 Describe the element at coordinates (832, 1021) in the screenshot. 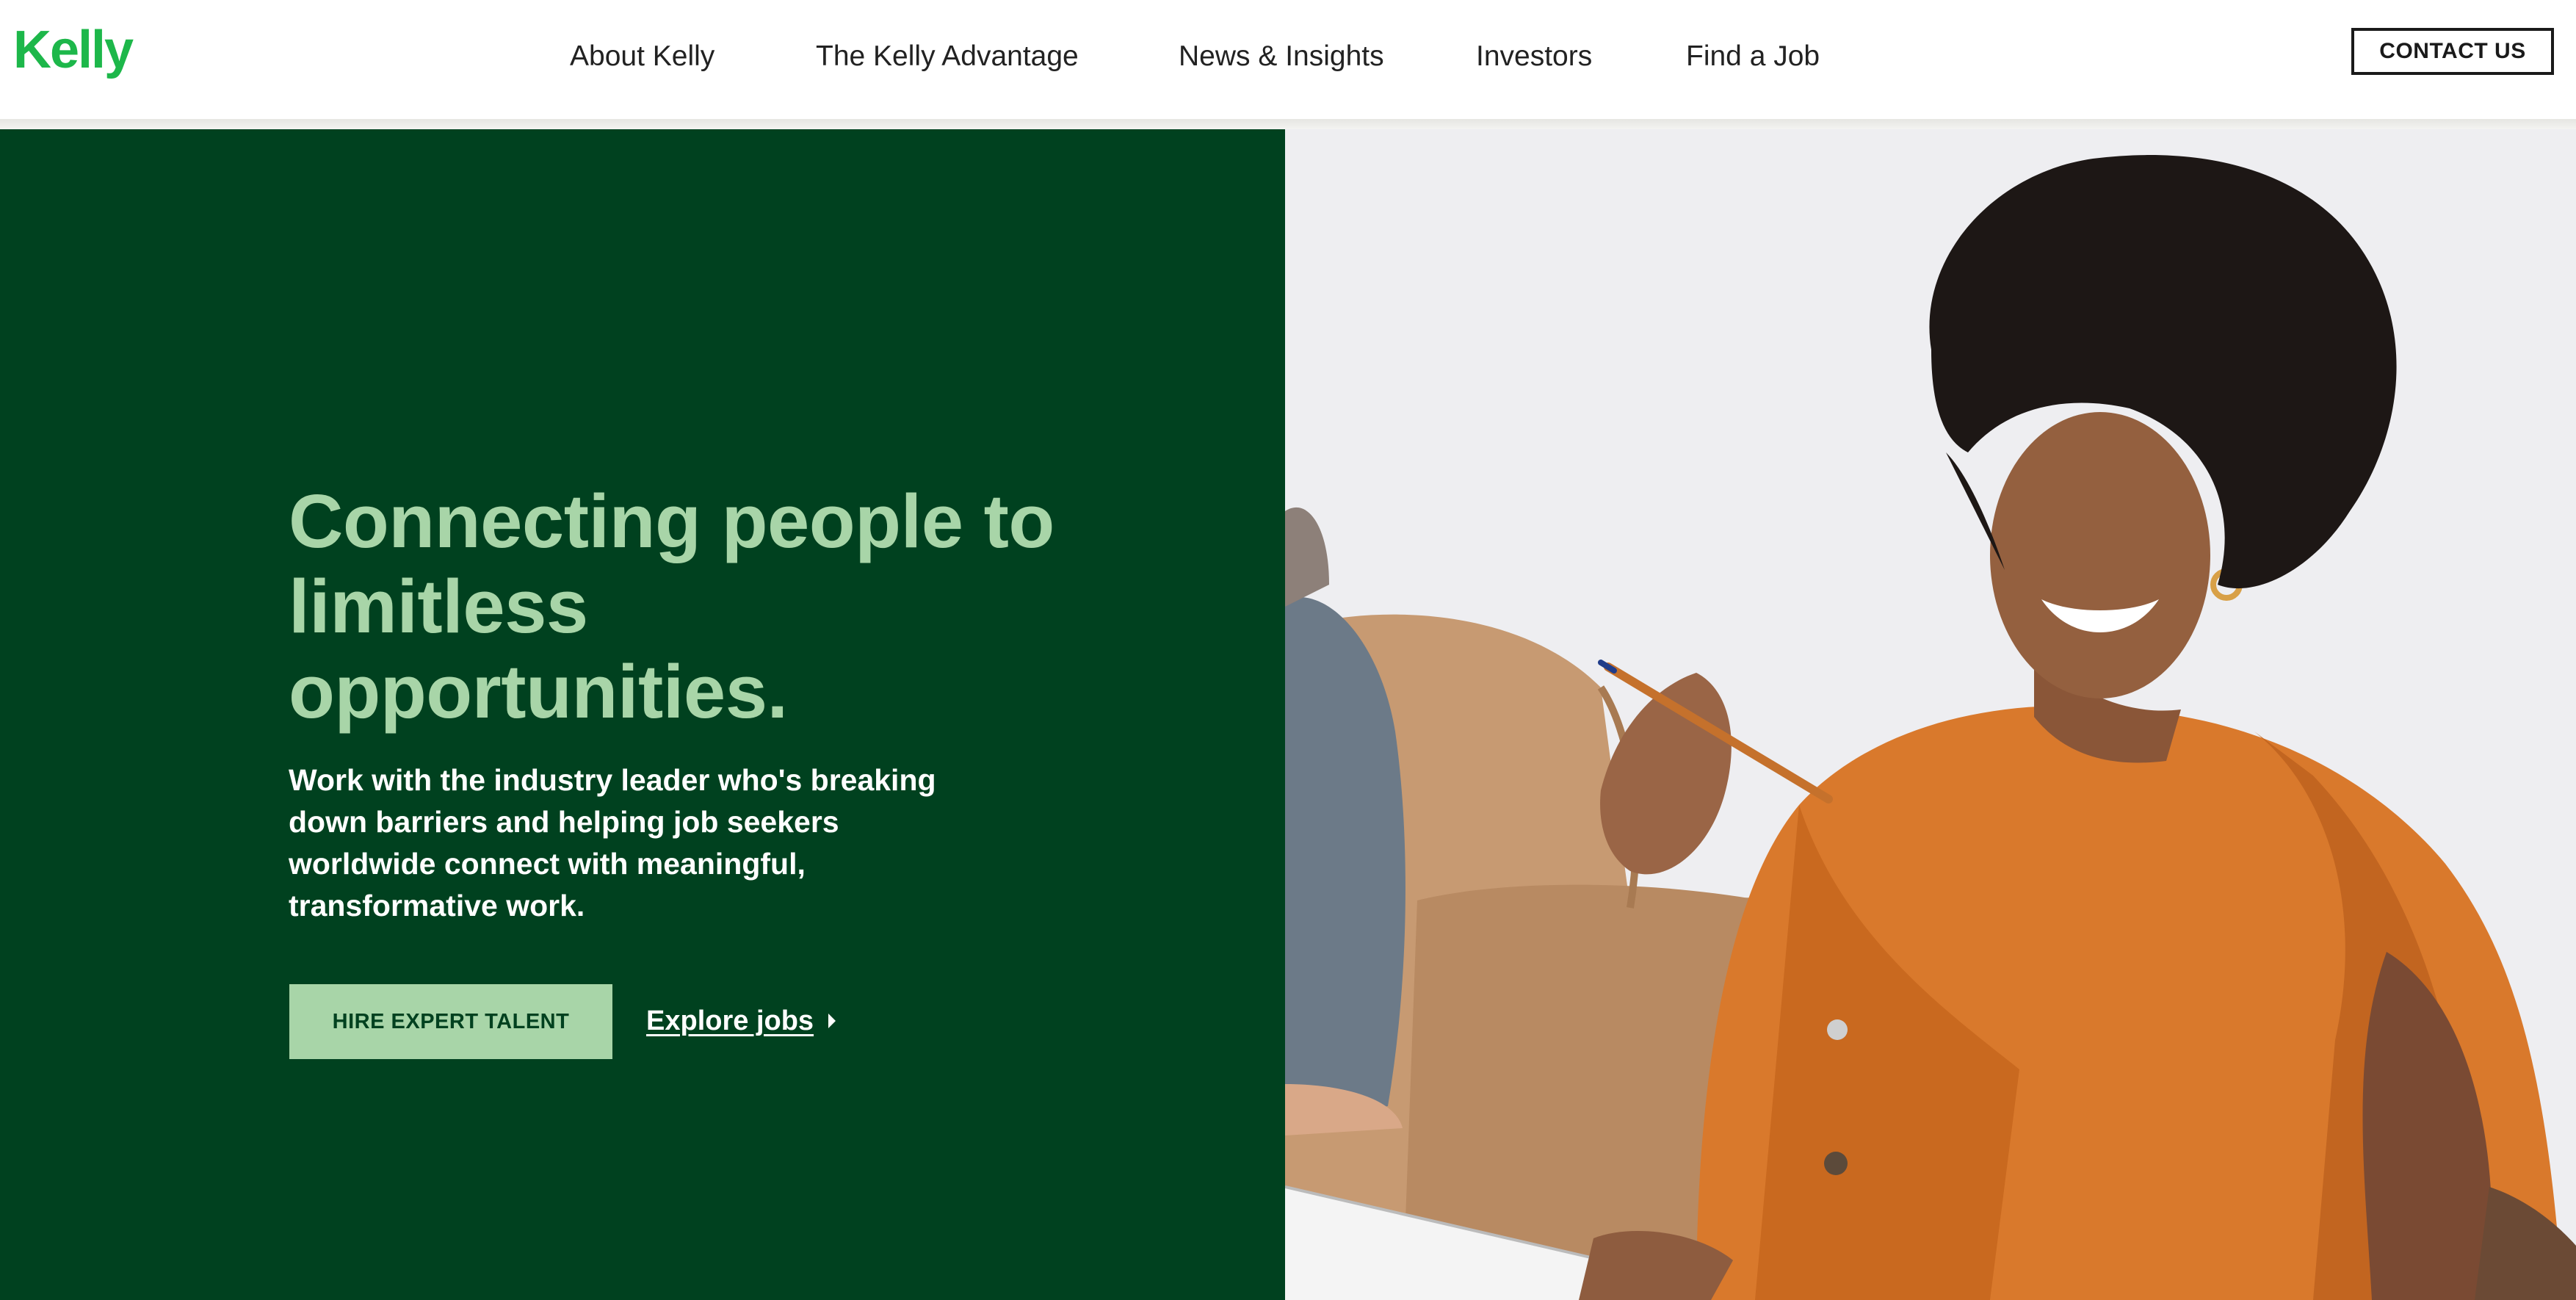

I see `caret-right-icon` at that location.